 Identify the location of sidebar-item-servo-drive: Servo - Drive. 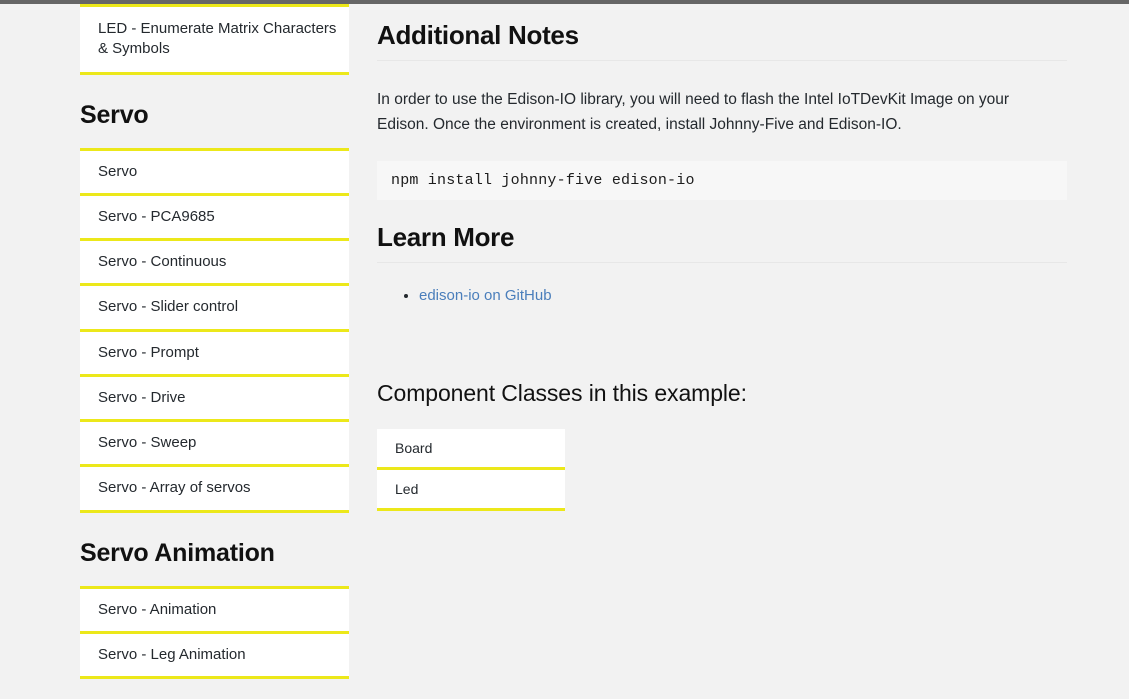
(214, 399).